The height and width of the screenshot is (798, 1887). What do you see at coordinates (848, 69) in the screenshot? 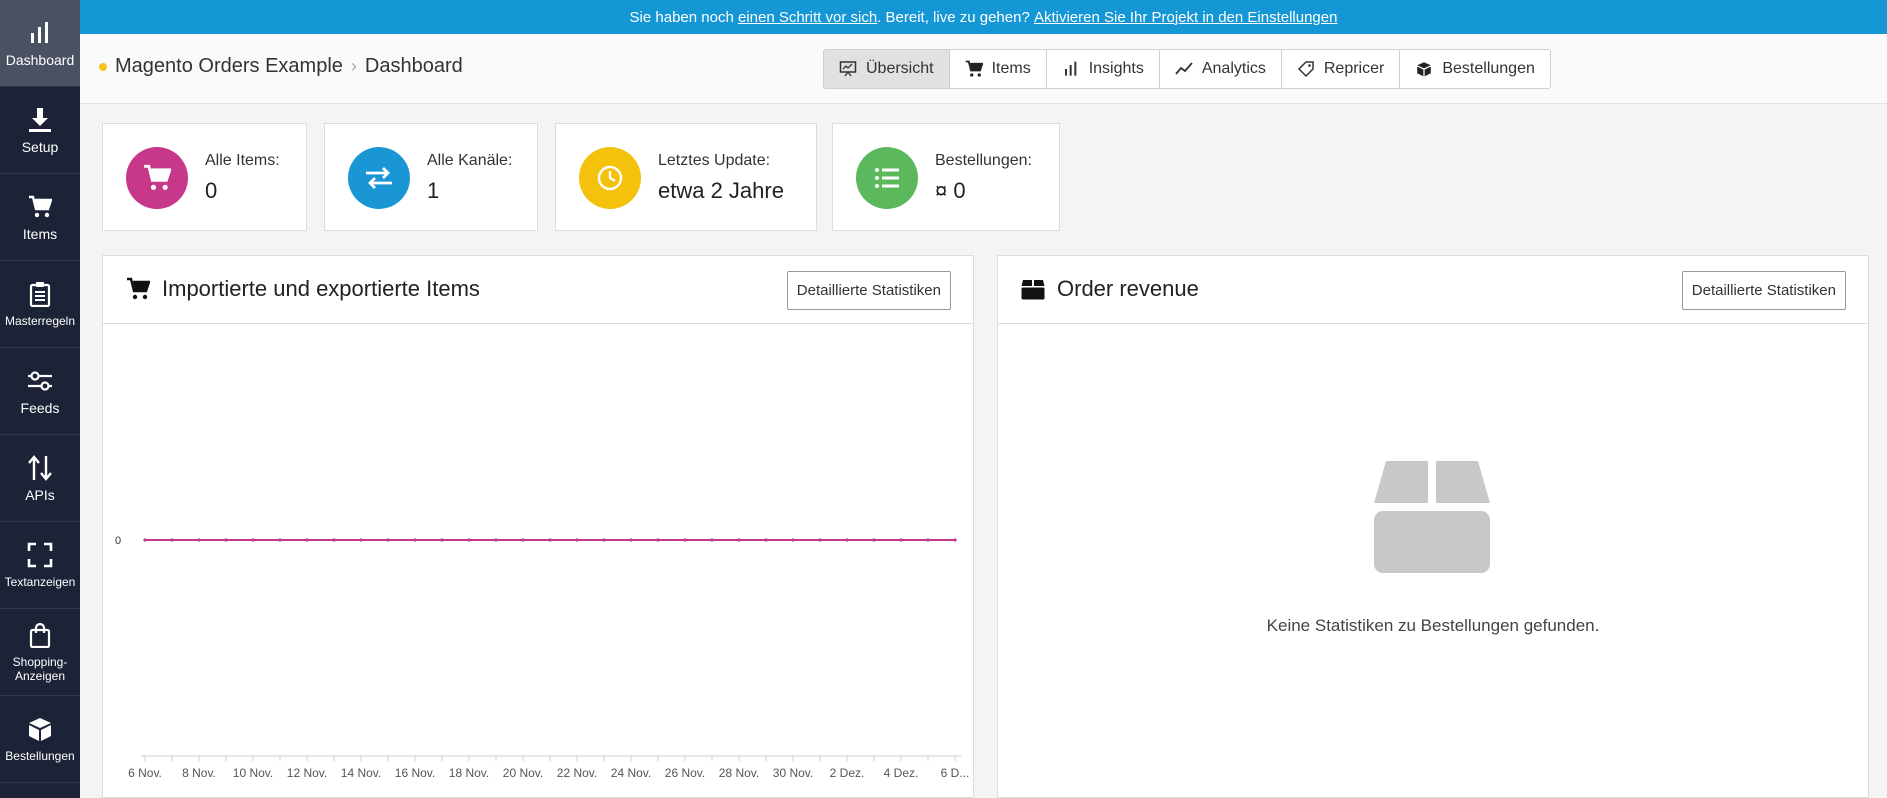
I see `presentation-icon` at bounding box center [848, 69].